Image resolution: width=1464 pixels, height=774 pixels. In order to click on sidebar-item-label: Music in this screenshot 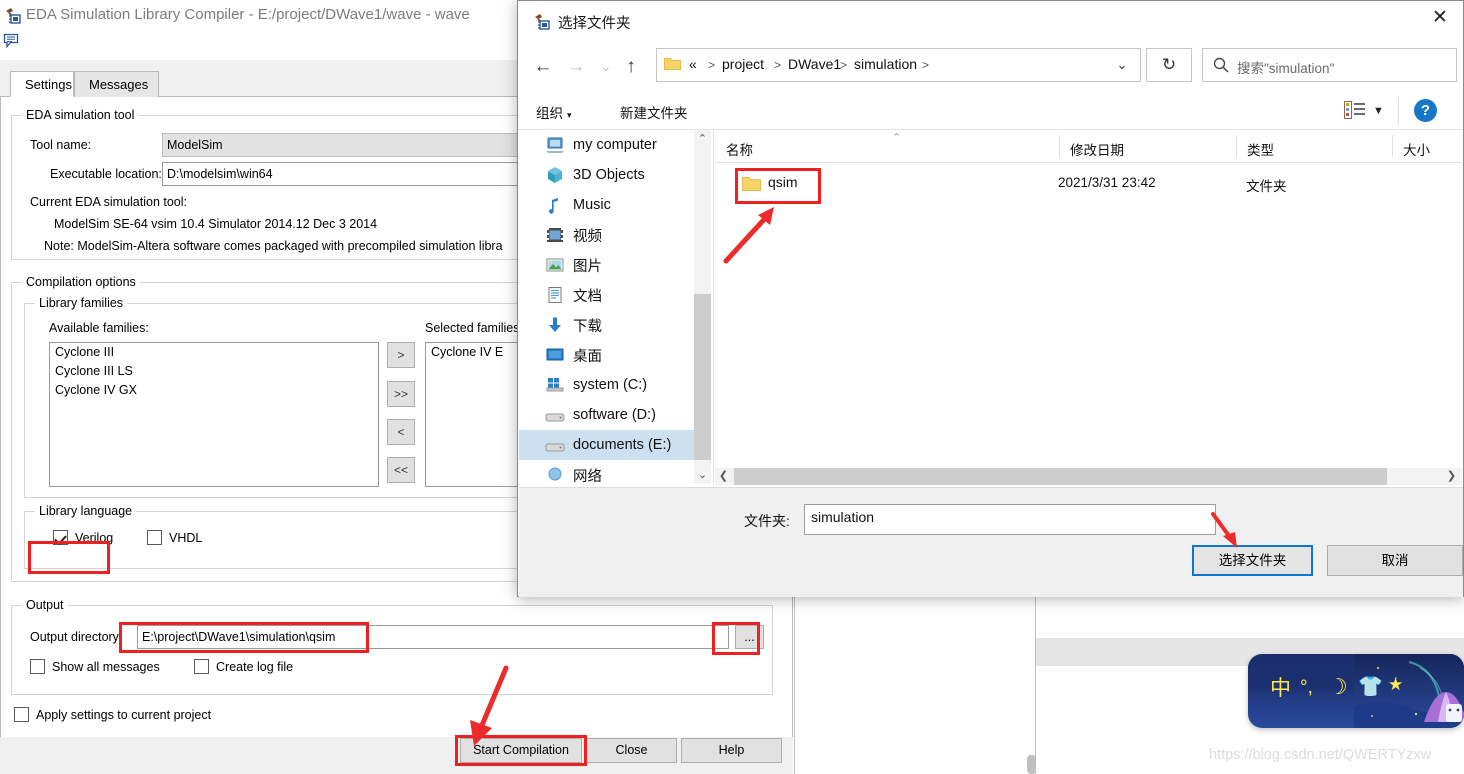, I will do `click(592, 205)`.